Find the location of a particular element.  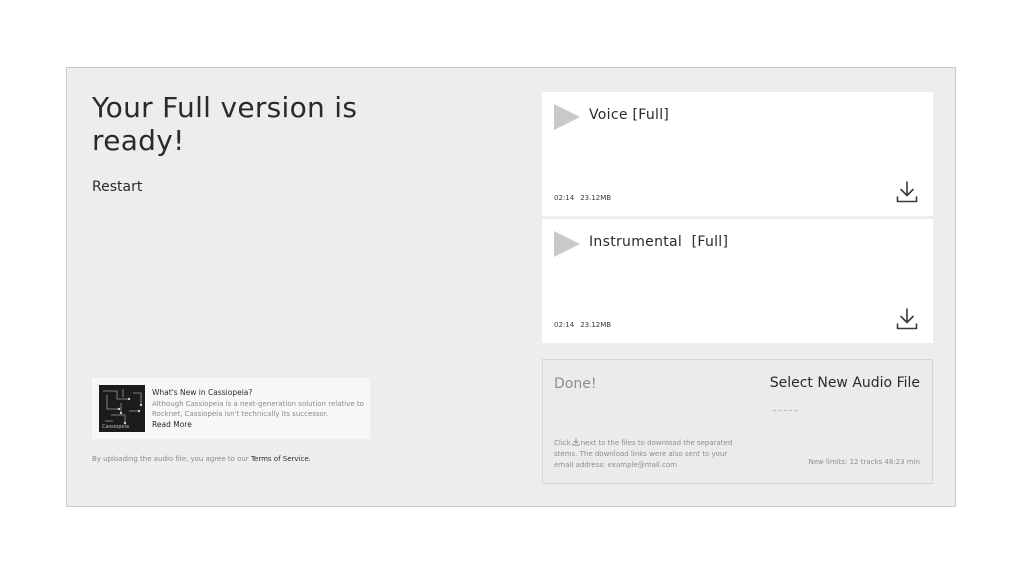

done-label: Done! is located at coordinates (575, 384).